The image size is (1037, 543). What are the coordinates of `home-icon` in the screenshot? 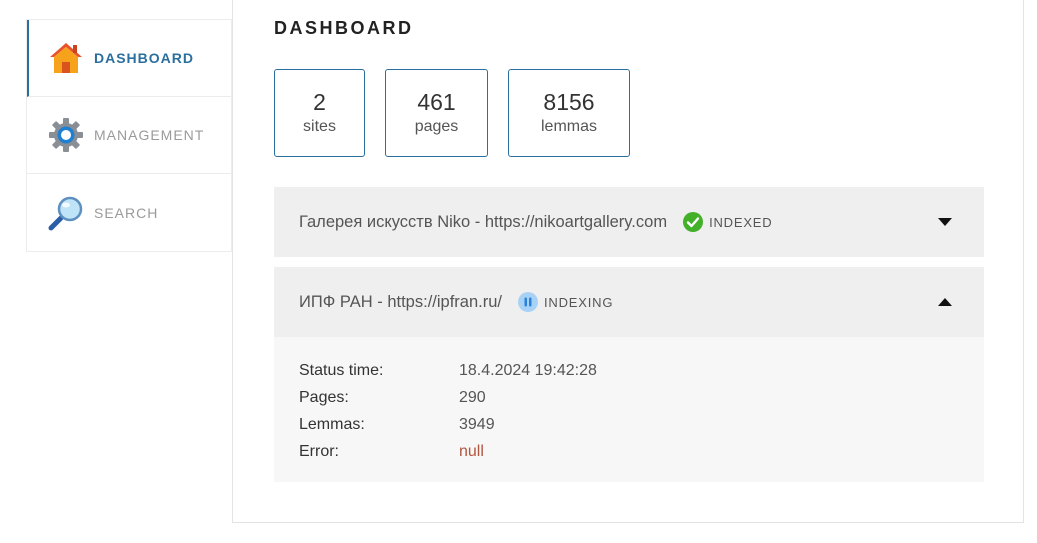 It's located at (66, 58).